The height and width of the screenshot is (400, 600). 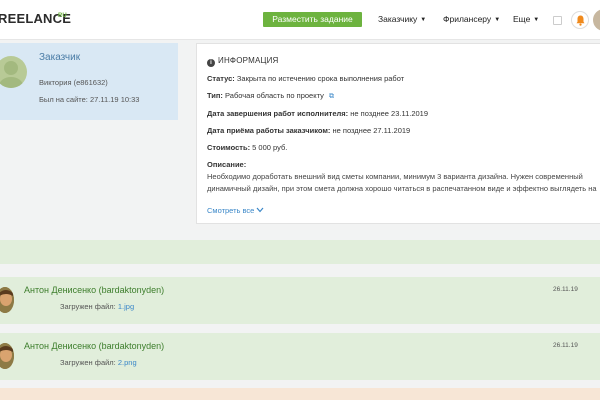 I want to click on customer-avatar, so click(x=13, y=72).